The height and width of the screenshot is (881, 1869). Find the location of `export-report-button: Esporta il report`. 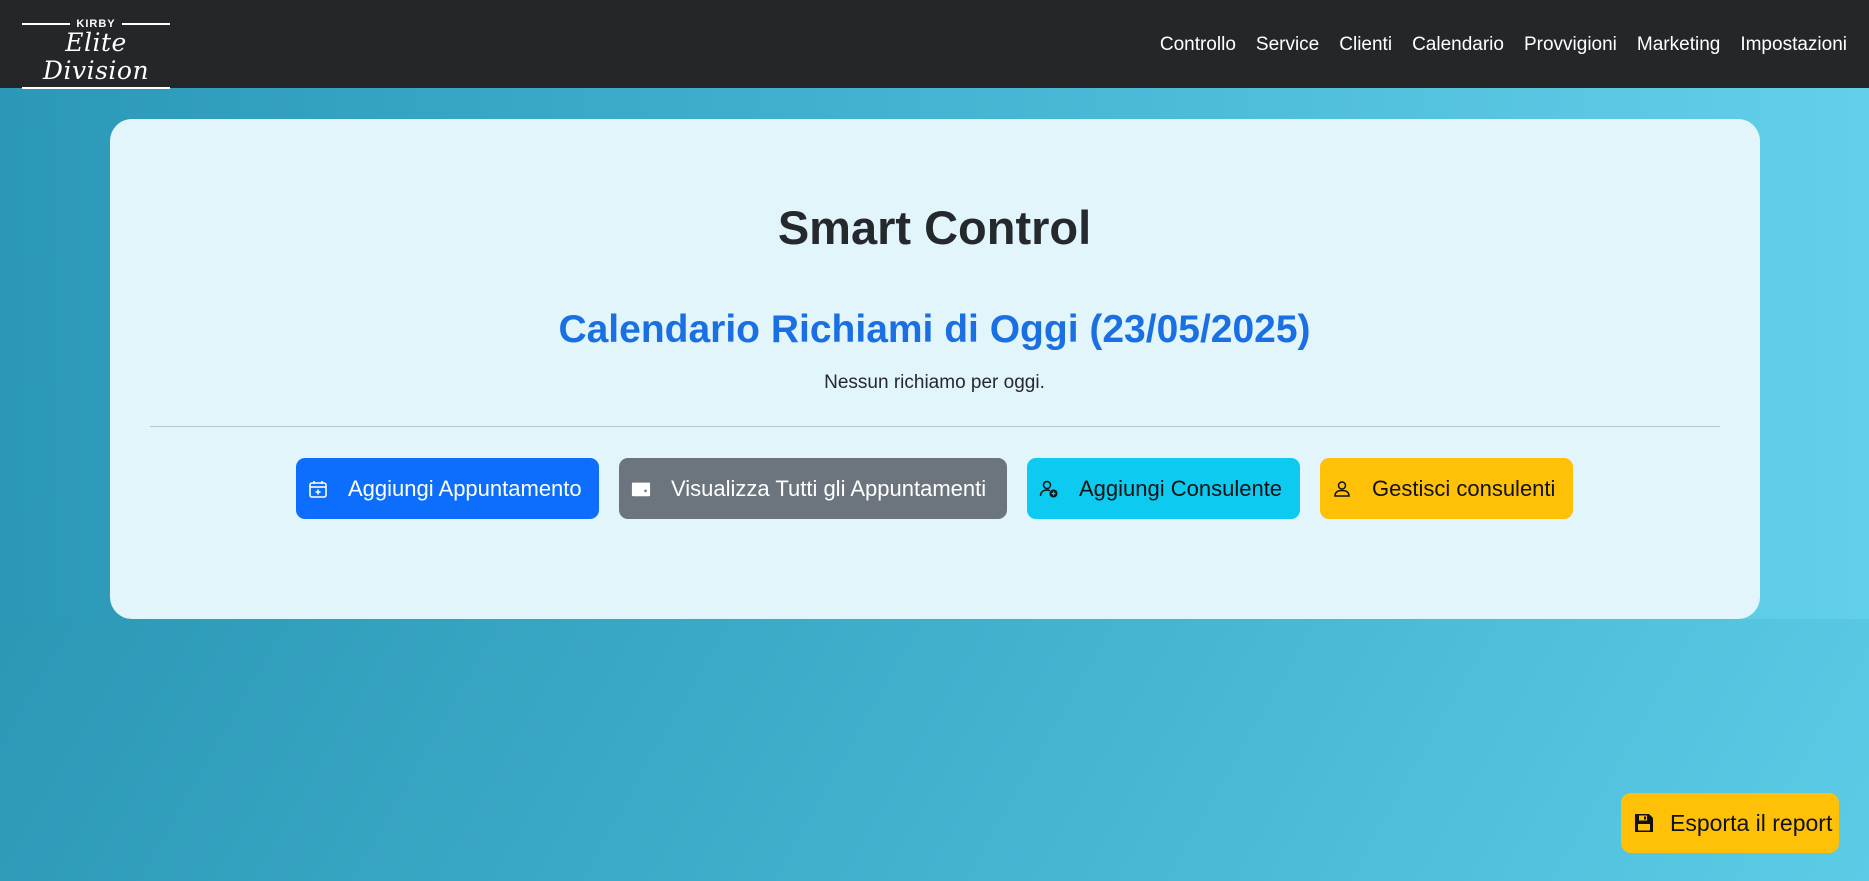

export-report-button: Esporta il report is located at coordinates (1730, 823).